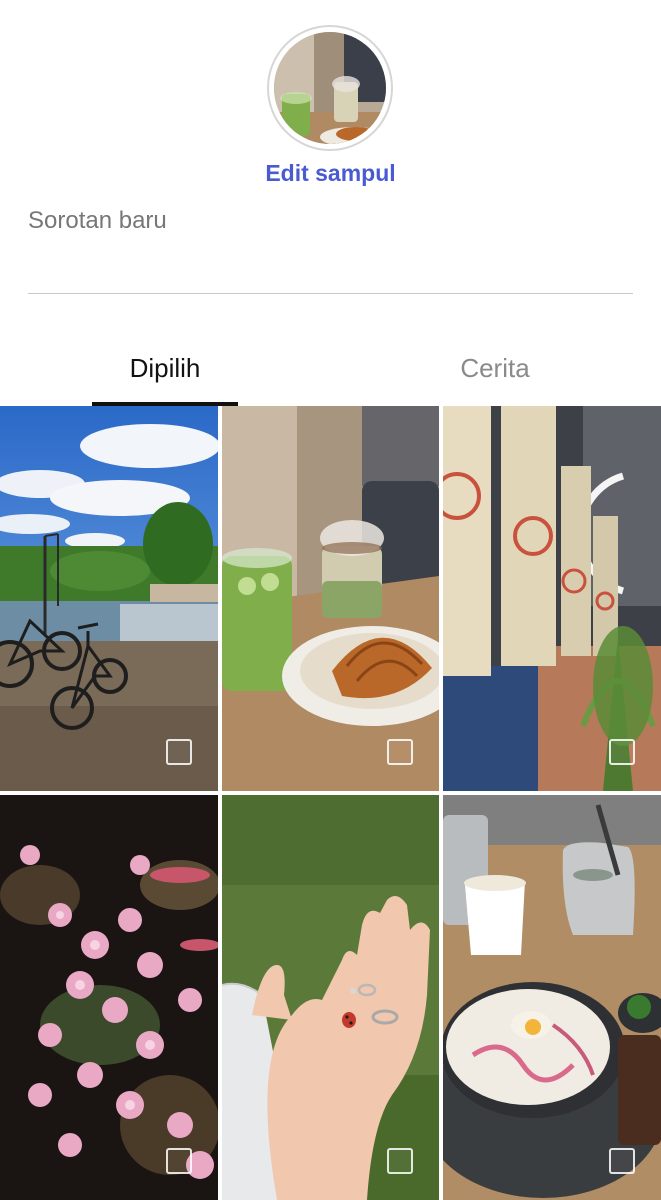 This screenshot has width=661, height=1200. I want to click on photo-pink-blossoms, so click(109, 997).